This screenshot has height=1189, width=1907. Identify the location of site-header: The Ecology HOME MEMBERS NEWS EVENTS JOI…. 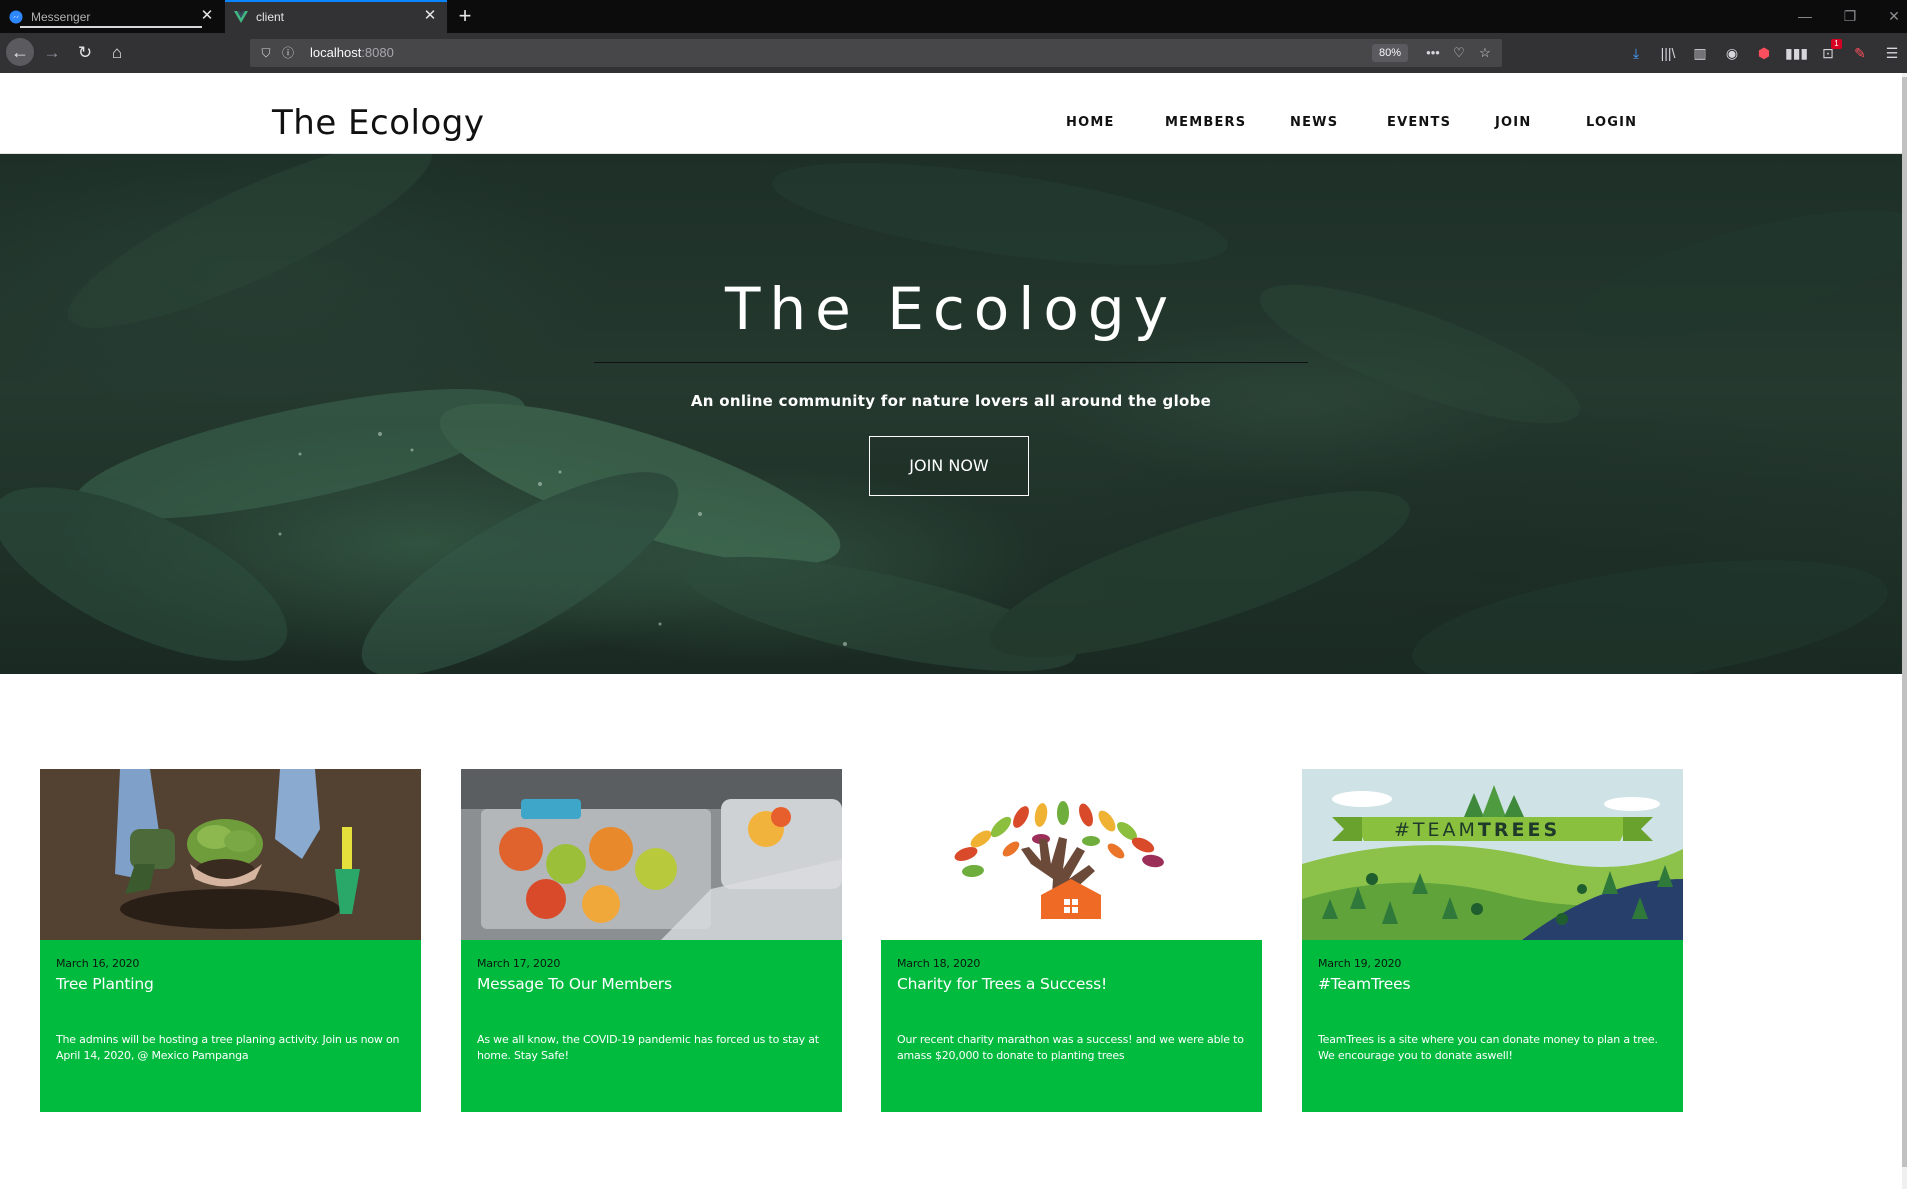
(951, 113).